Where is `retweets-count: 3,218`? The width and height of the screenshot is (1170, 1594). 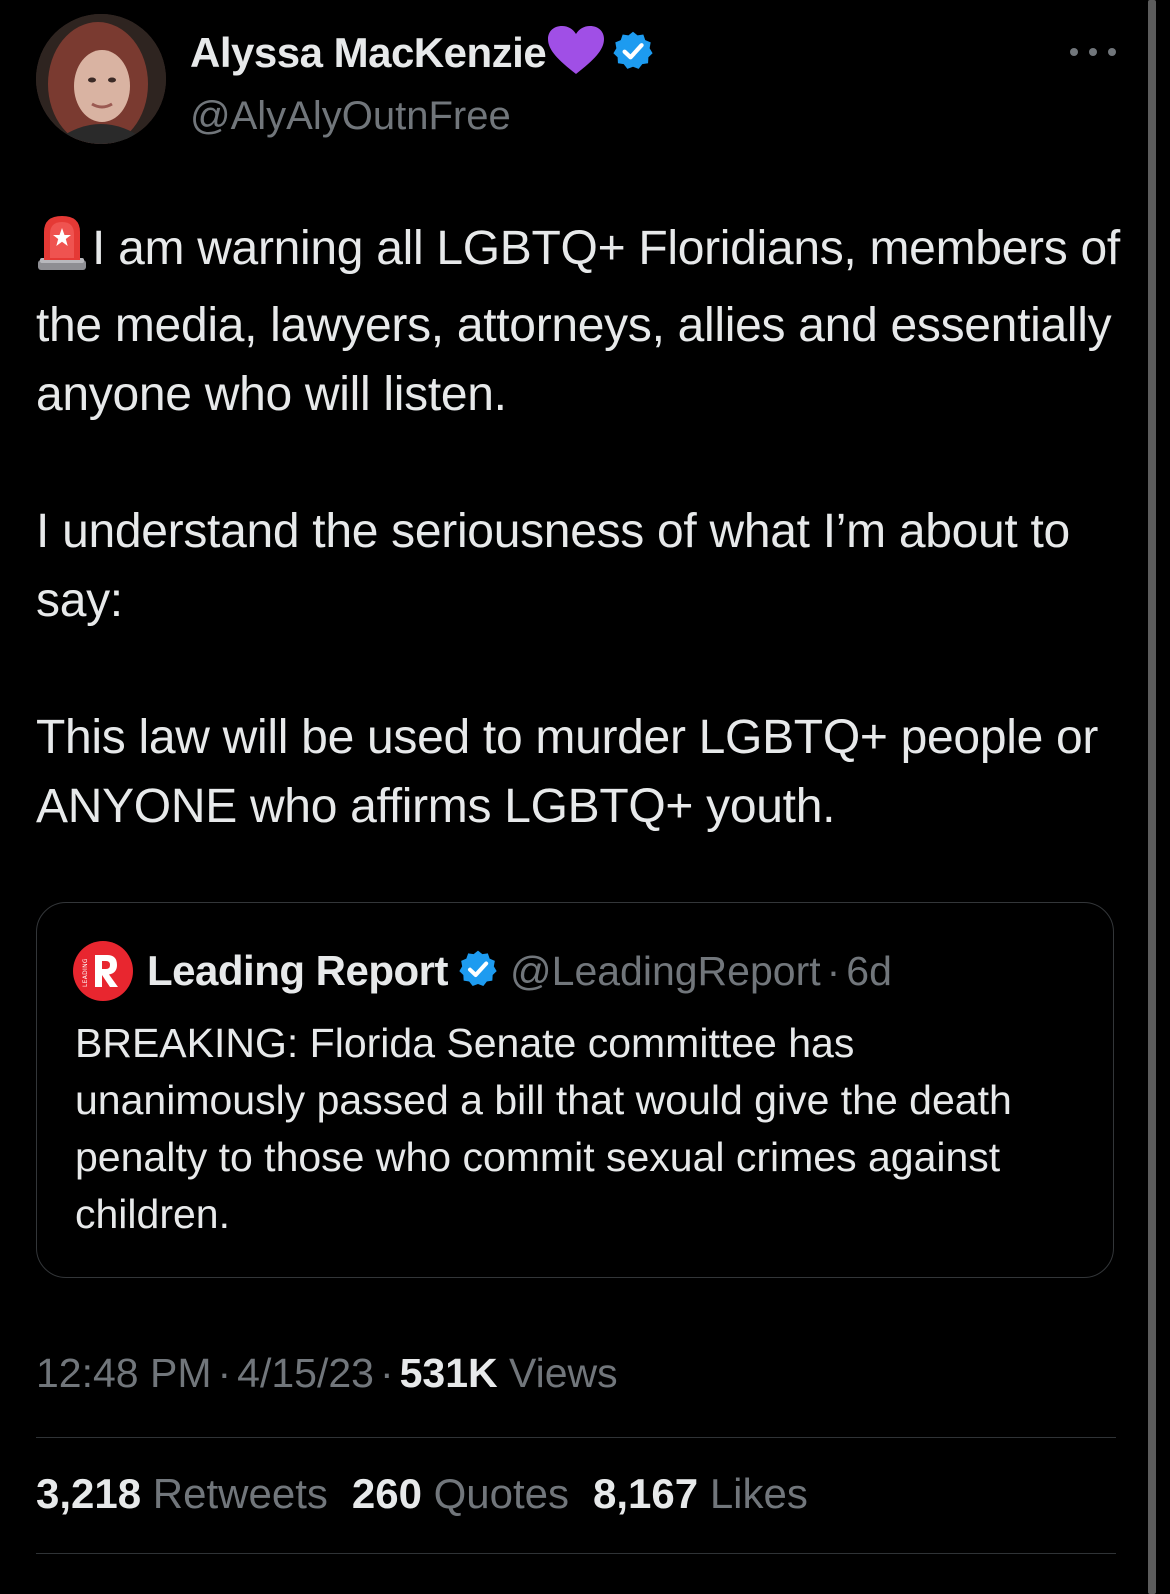 retweets-count: 3,218 is located at coordinates (89, 1493).